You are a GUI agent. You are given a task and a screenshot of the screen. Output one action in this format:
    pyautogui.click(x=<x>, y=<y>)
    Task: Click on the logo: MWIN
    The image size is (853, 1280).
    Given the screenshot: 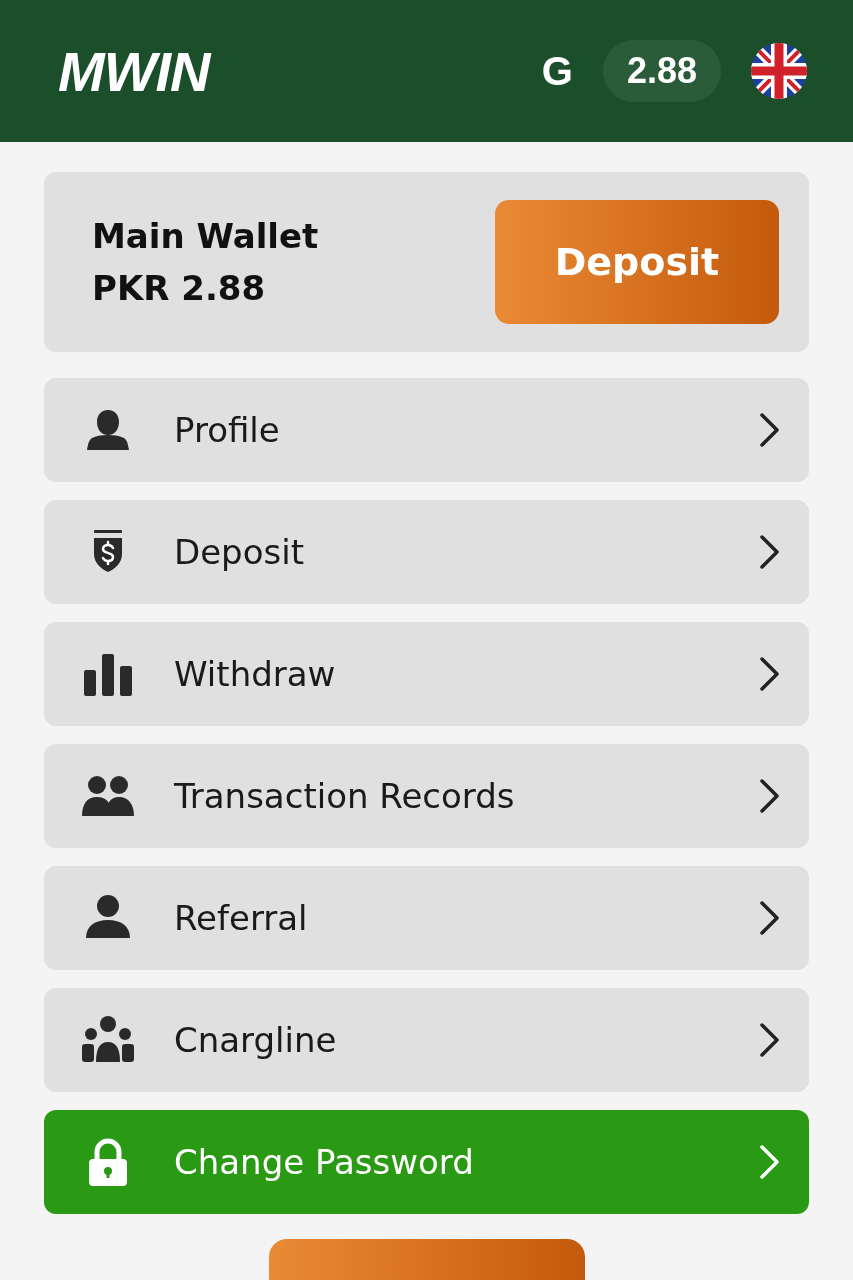 What is the action you would take?
    pyautogui.click(x=134, y=71)
    